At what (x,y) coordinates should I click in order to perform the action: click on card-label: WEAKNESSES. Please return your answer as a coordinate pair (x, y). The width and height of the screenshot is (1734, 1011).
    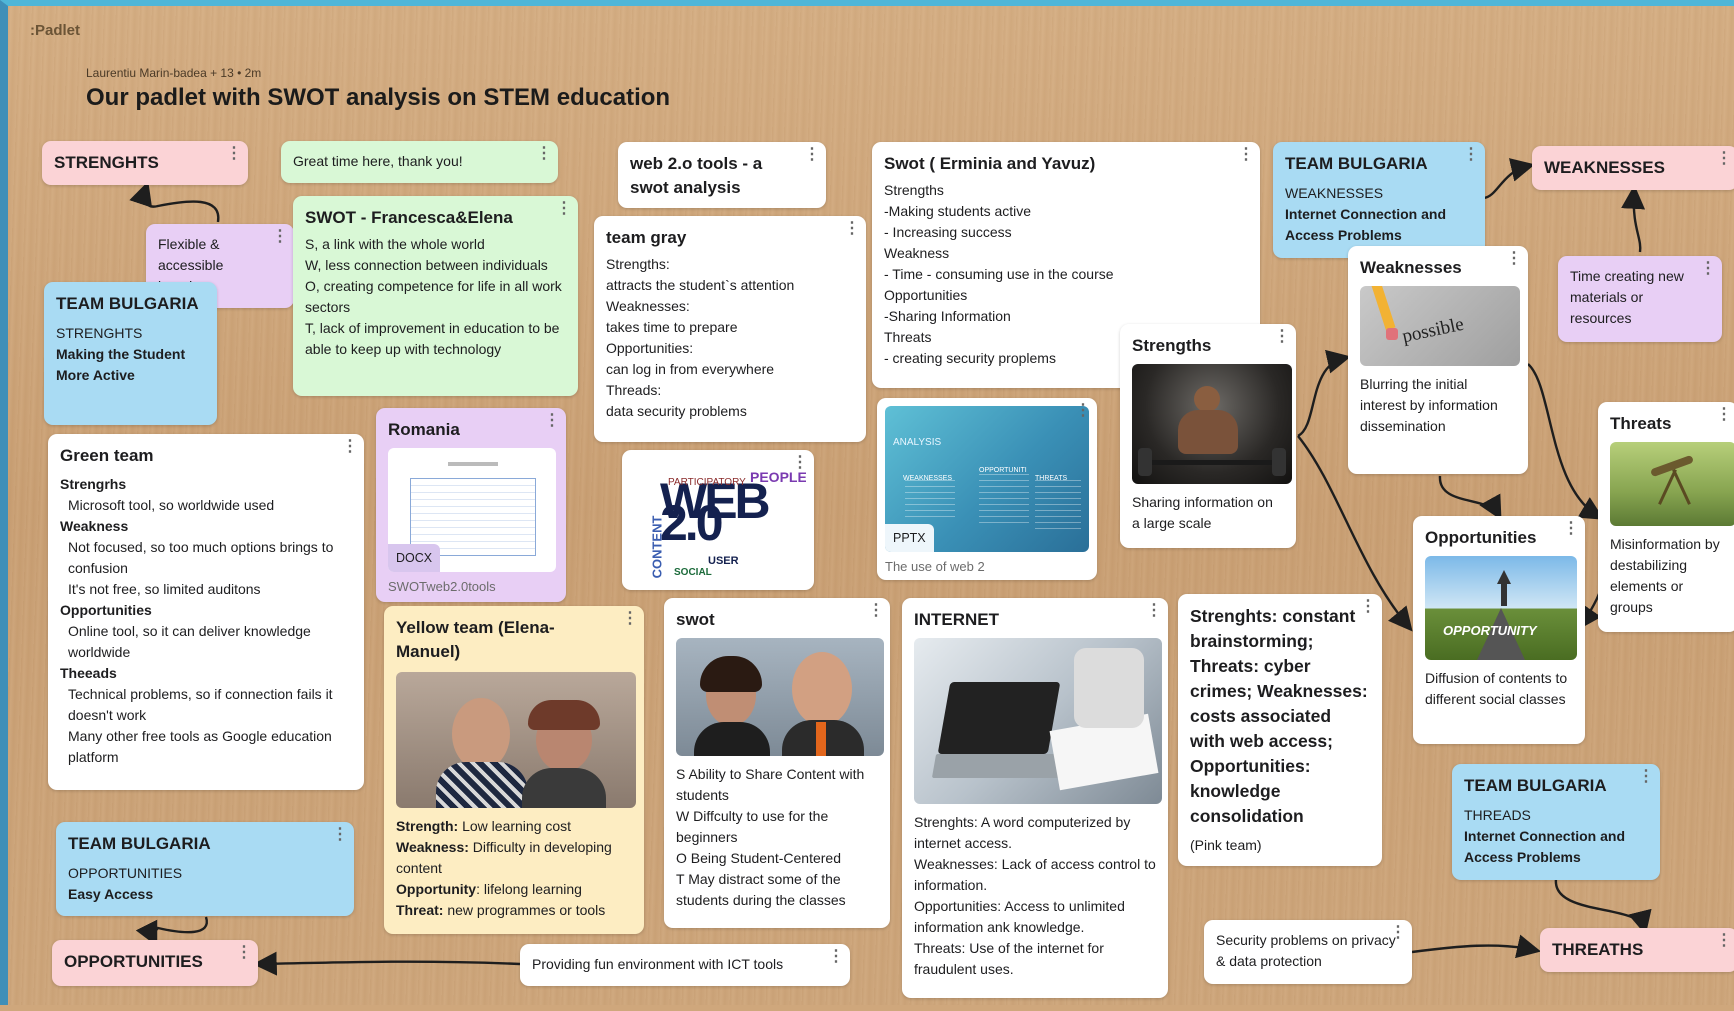
    Looking at the image, I should click on (1334, 193).